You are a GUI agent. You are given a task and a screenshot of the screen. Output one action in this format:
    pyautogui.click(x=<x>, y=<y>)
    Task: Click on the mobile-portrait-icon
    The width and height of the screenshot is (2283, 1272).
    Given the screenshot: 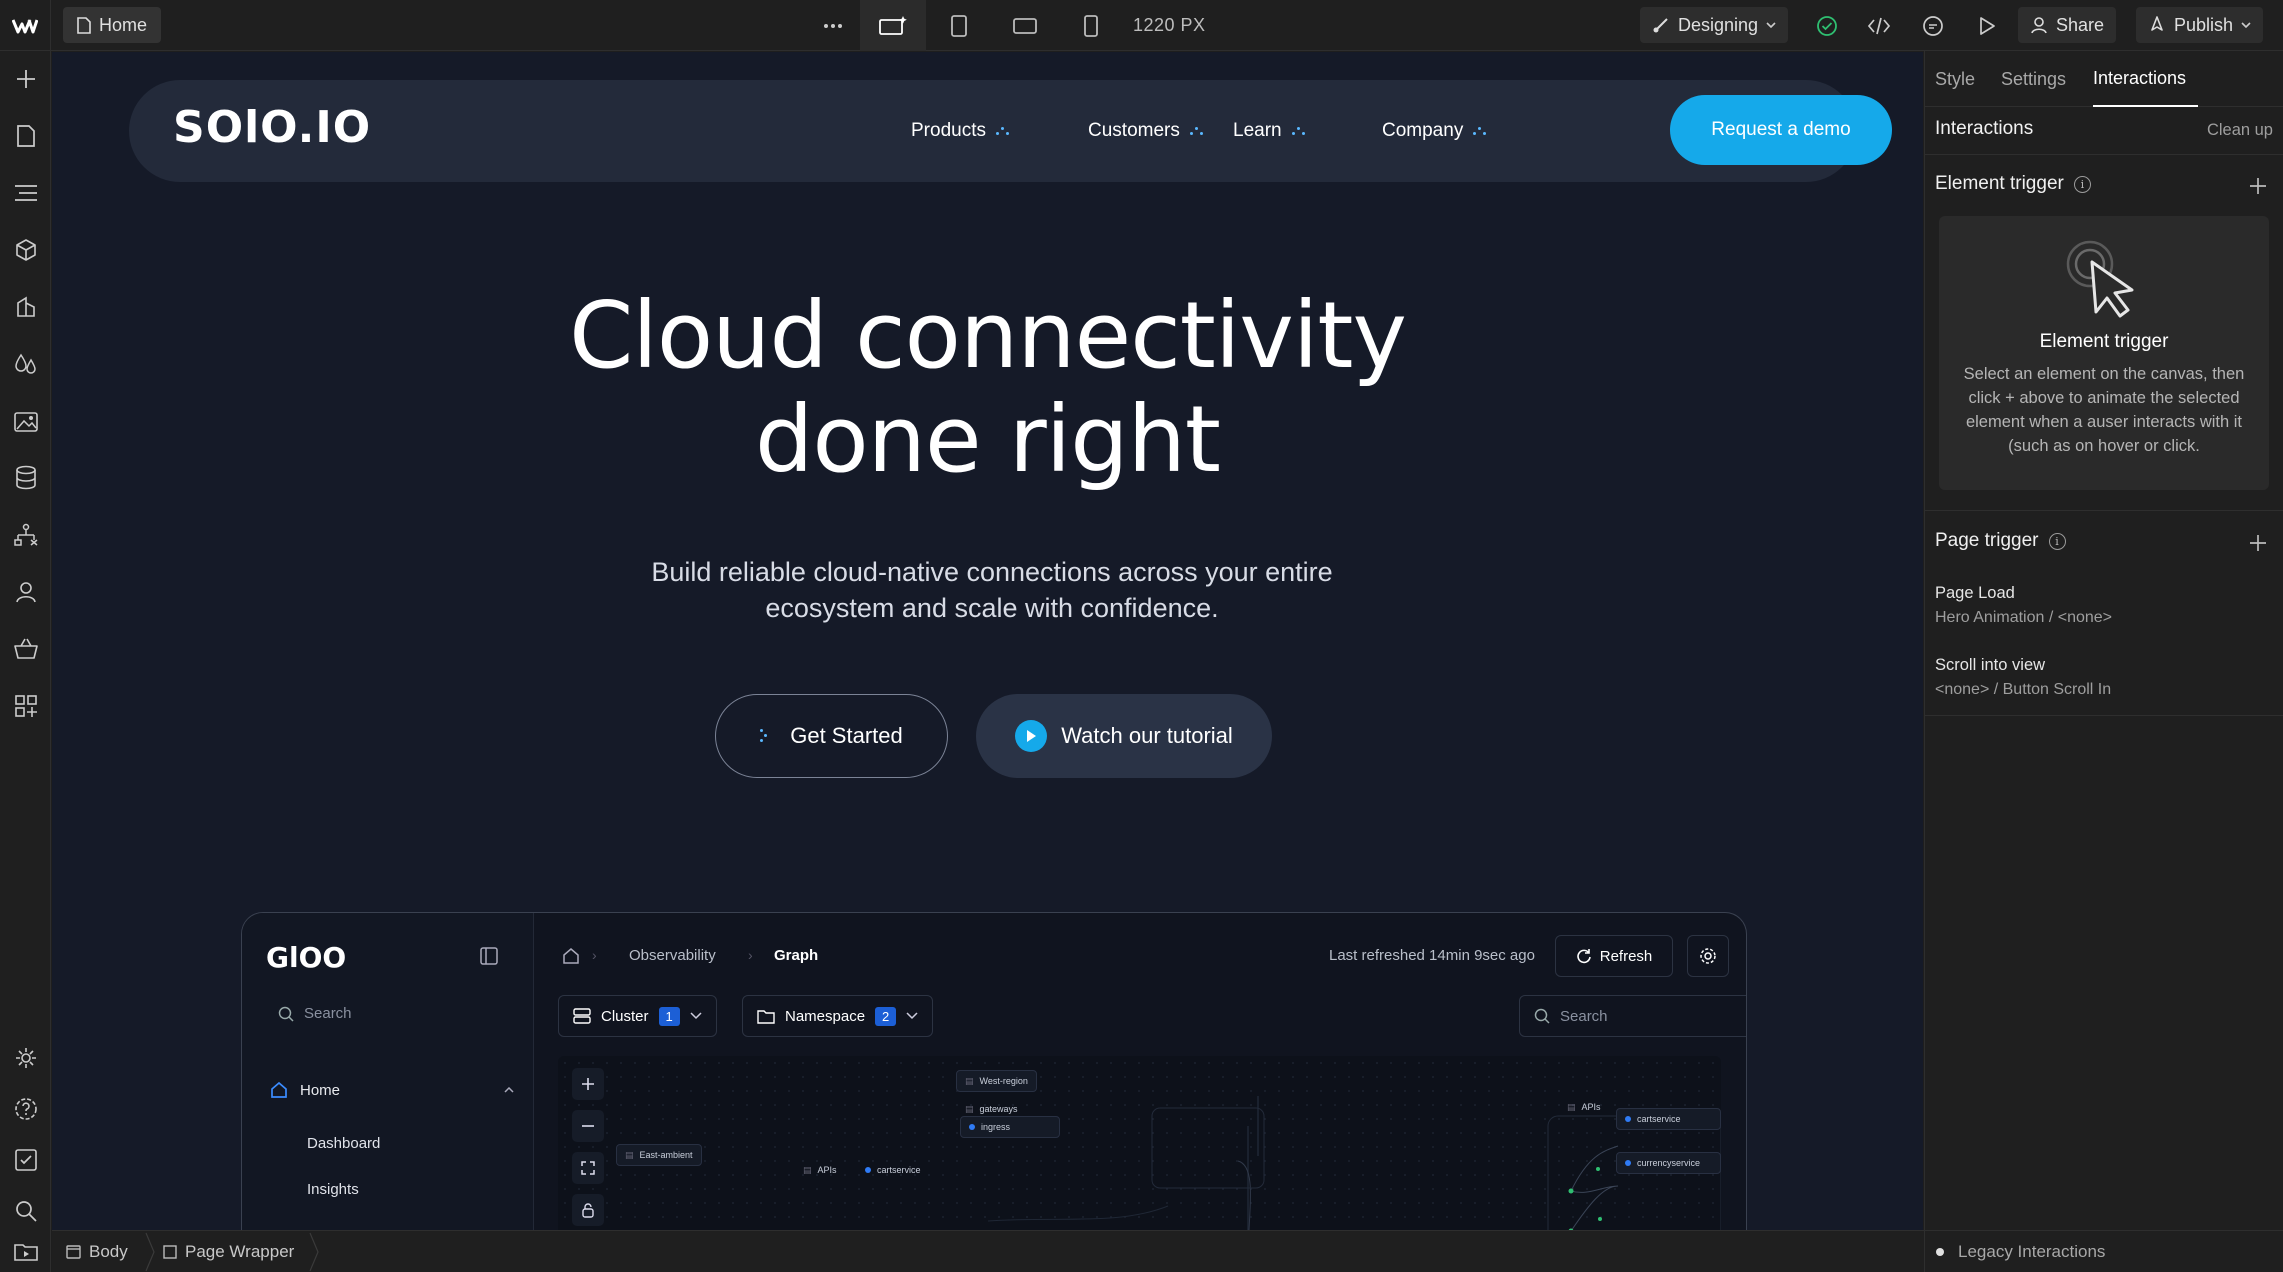 What is the action you would take?
    pyautogui.click(x=1091, y=25)
    